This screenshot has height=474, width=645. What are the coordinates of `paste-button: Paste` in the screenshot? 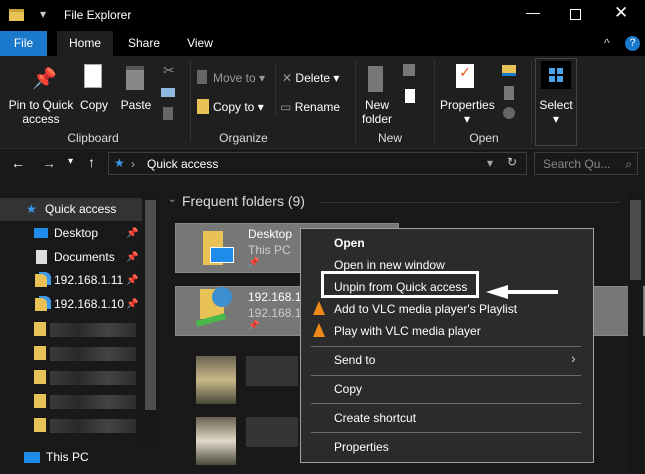 It's located at (136, 105).